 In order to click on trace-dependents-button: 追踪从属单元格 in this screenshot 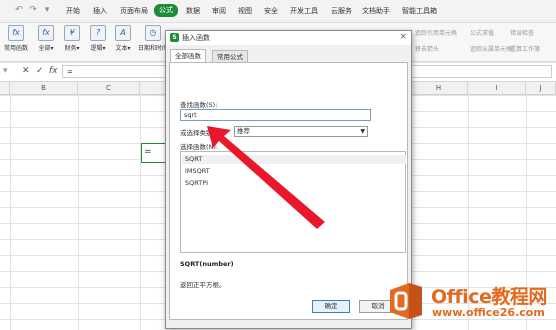, I will do `click(491, 48)`.